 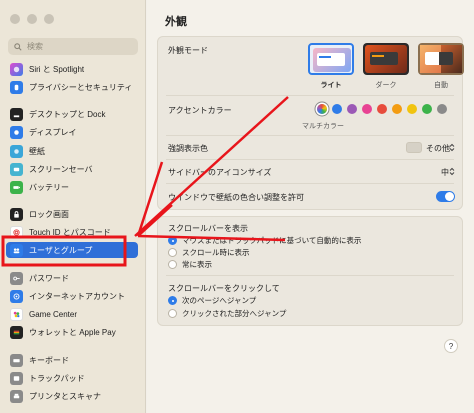 I want to click on trackpad-icon, so click(x=16, y=378).